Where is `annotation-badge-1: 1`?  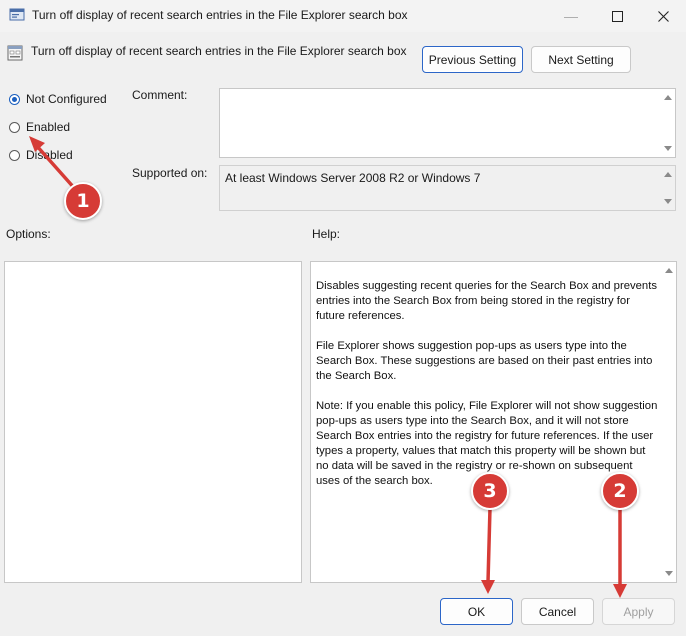
annotation-badge-1: 1 is located at coordinates (83, 201).